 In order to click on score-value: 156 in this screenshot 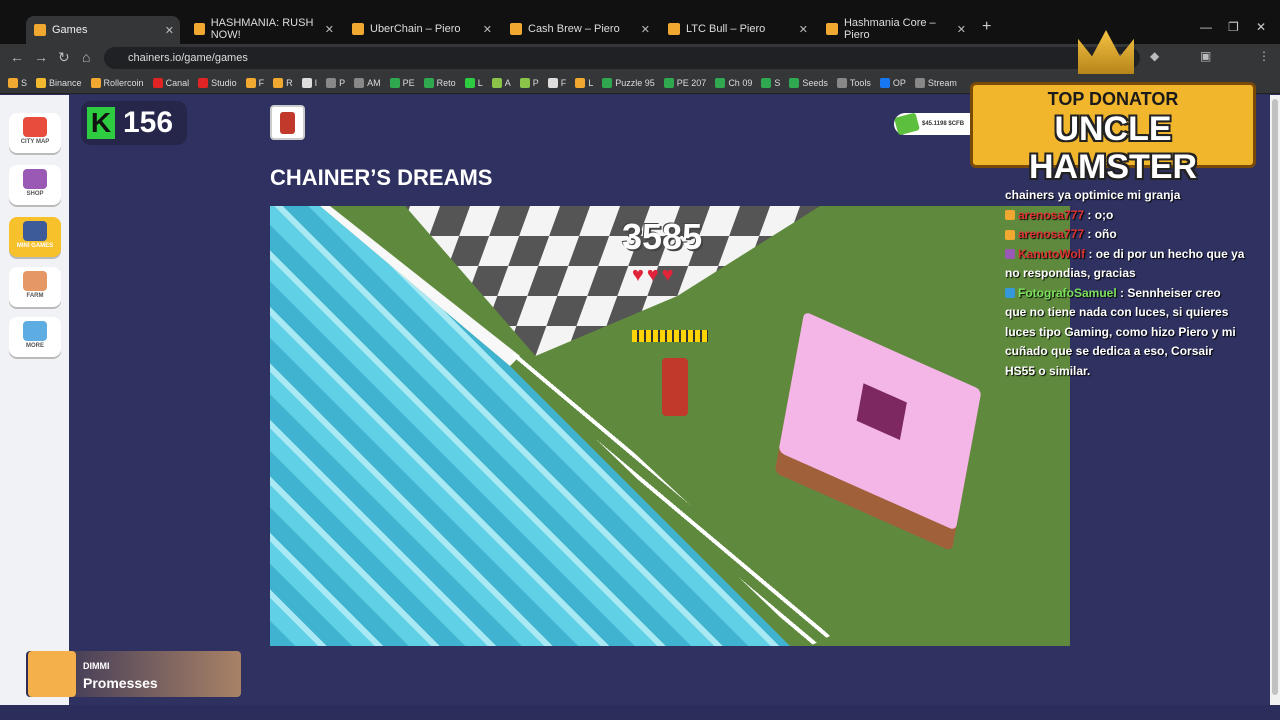, I will do `click(148, 122)`.